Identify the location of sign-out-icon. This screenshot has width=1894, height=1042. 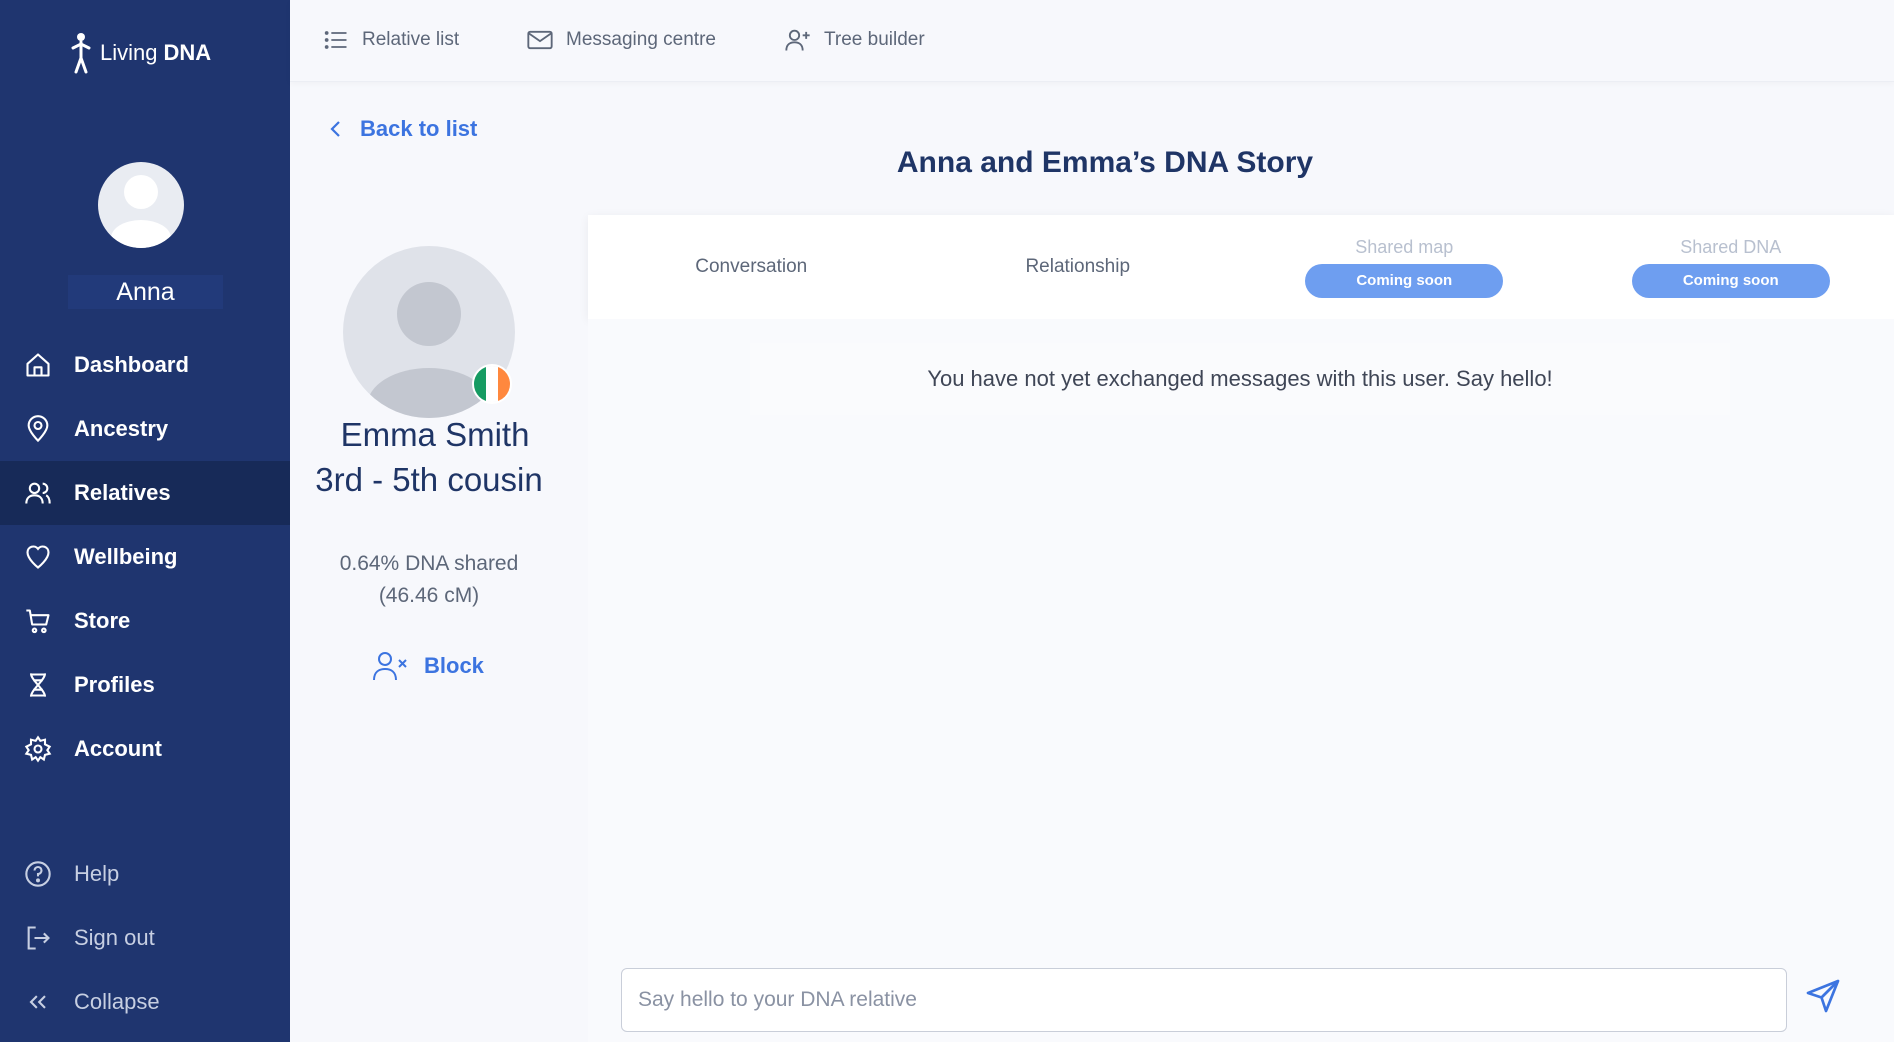
(38, 938).